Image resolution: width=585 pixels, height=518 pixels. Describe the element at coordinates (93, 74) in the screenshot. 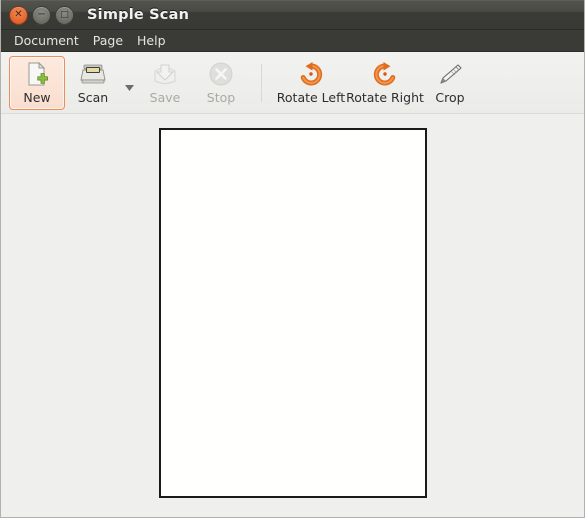

I see `scanner-icon` at that location.